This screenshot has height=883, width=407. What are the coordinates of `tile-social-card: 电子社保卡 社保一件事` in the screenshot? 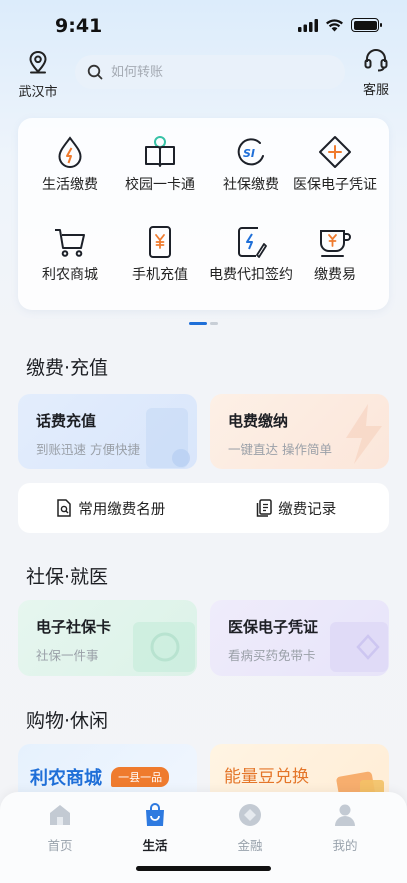 It's located at (107, 638).